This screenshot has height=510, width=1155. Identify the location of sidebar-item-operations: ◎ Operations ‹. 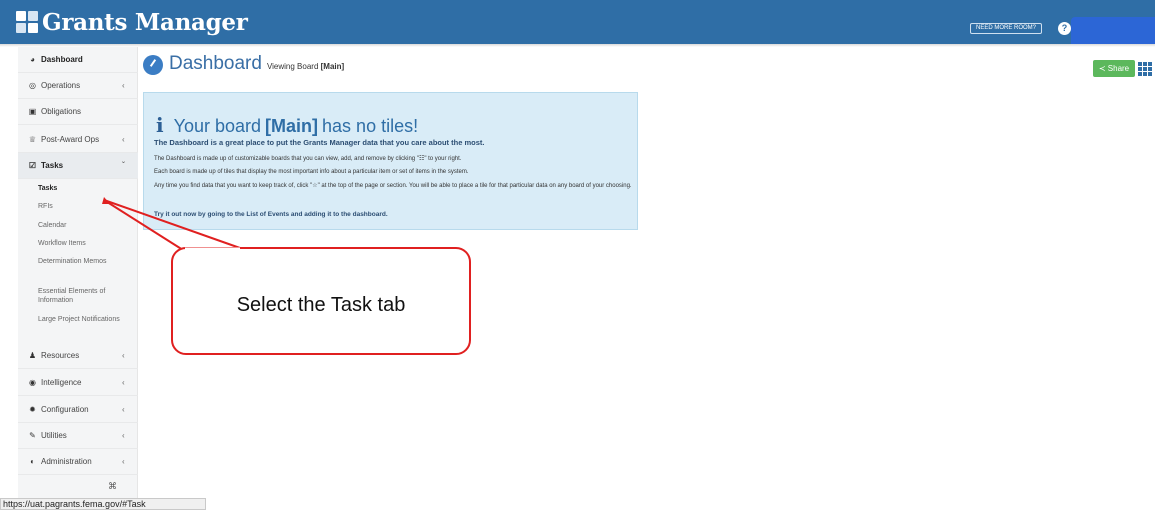
(78, 86).